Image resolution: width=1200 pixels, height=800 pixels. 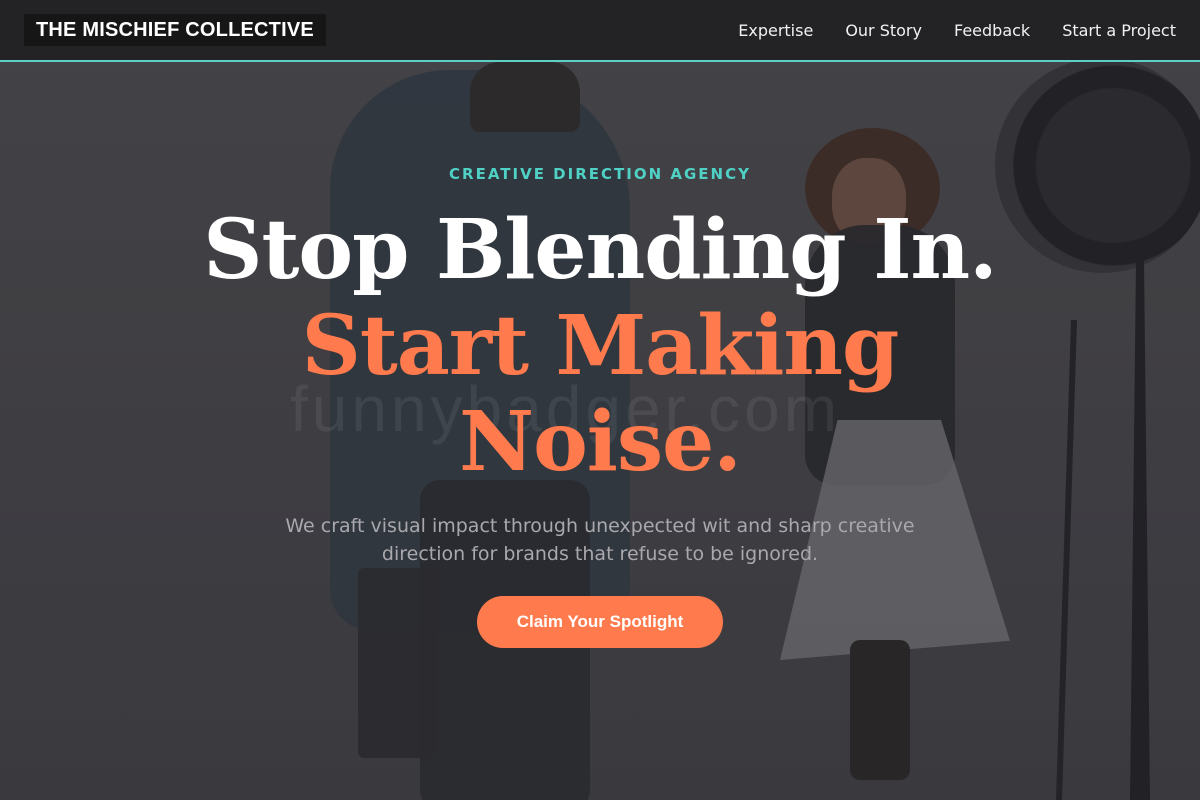 I want to click on hero-eyebrow: CREATIVE DIRECTION AGENCY, so click(x=600, y=174).